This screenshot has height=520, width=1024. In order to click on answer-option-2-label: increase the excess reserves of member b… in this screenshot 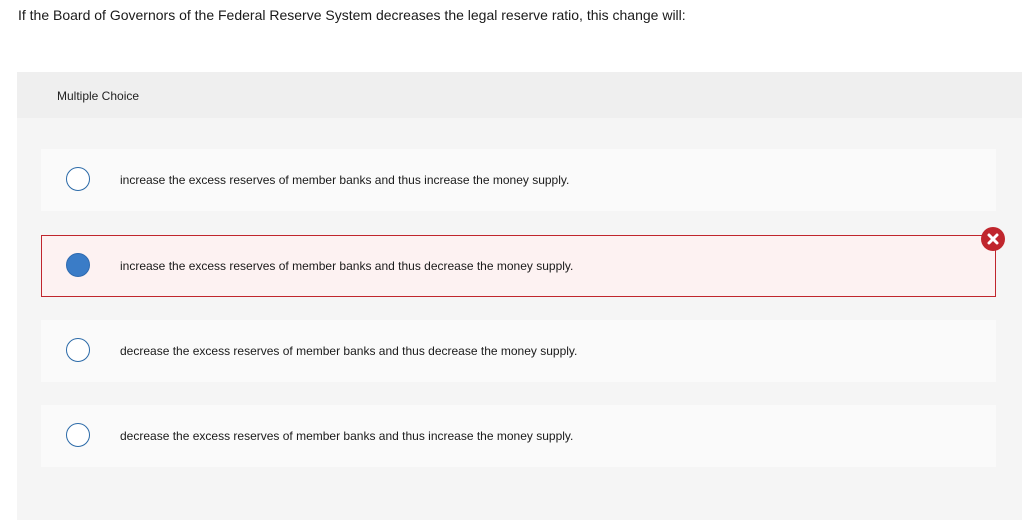, I will do `click(347, 266)`.